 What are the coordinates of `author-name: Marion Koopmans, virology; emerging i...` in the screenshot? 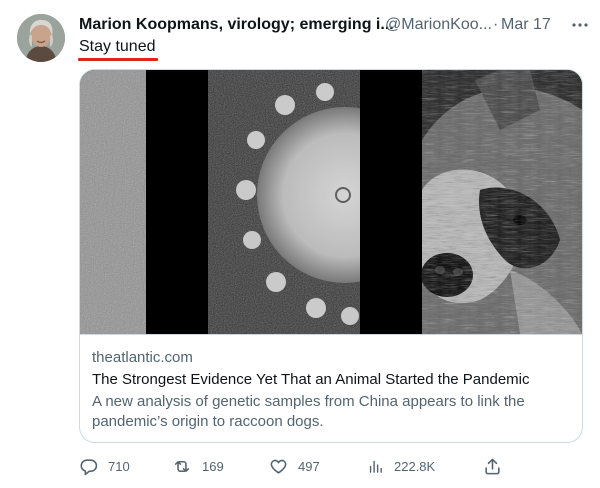 It's located at (236, 25).